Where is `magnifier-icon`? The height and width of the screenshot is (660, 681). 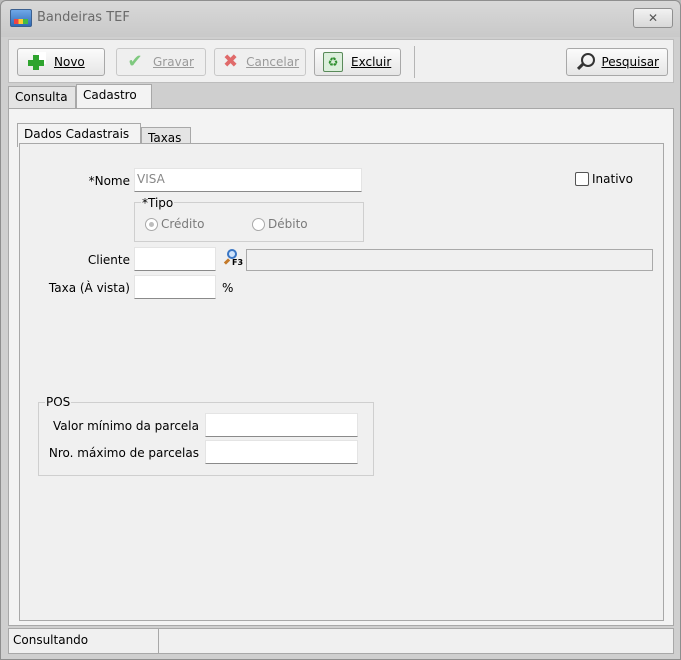 magnifier-icon is located at coordinates (585, 62).